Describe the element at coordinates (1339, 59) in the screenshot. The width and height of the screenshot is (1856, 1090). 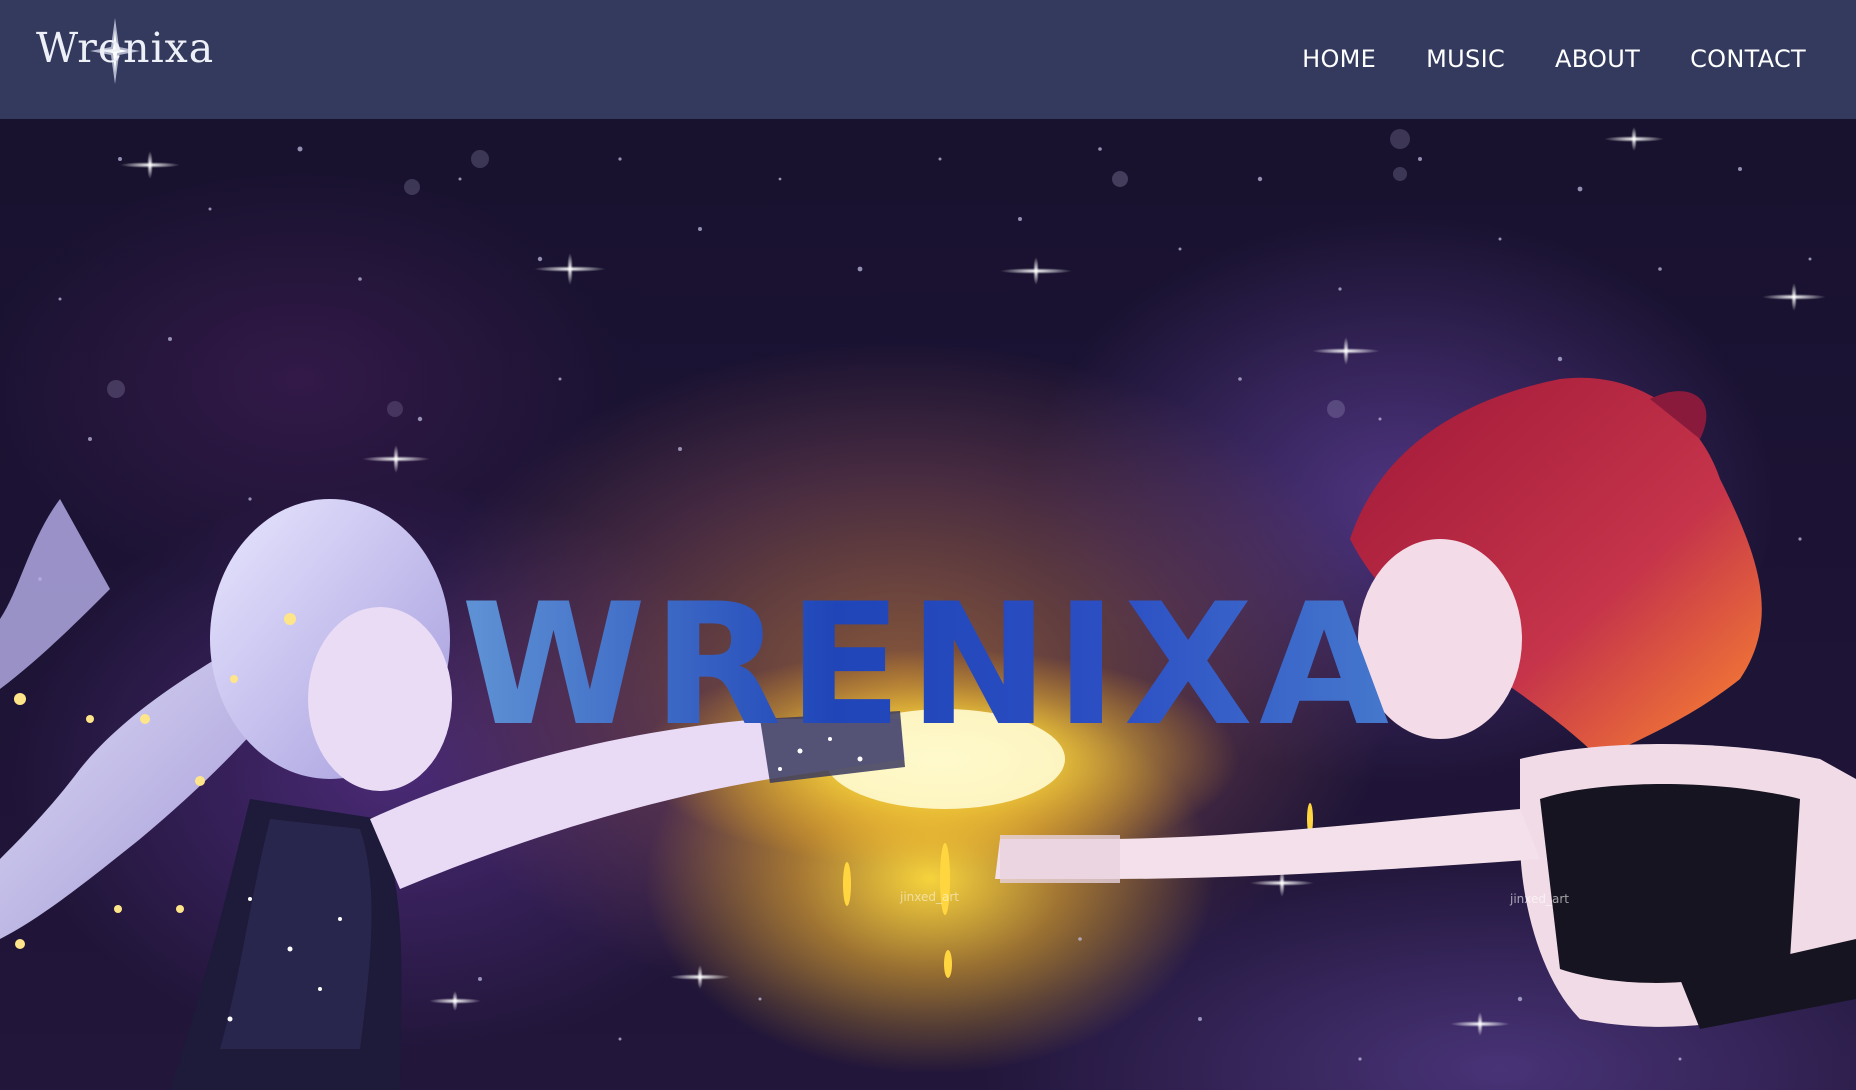
I see `nav-home: HOME` at that location.